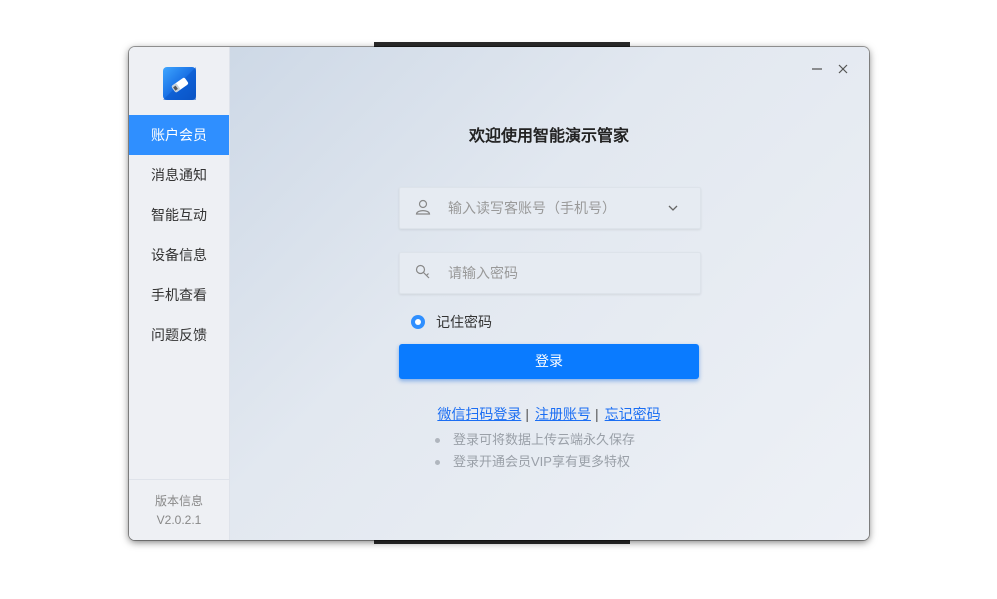 The image size is (997, 599). I want to click on sidebar-item-device: 设备信息, so click(179, 255).